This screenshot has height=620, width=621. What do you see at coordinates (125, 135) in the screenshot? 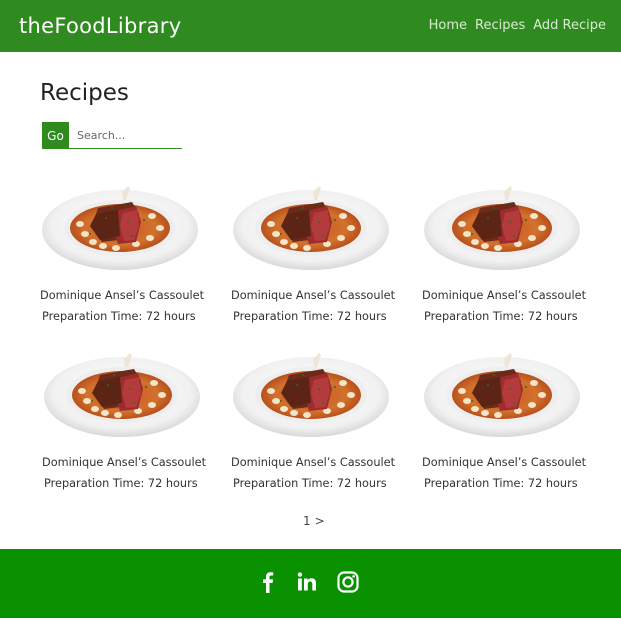
I see `search-input` at bounding box center [125, 135].